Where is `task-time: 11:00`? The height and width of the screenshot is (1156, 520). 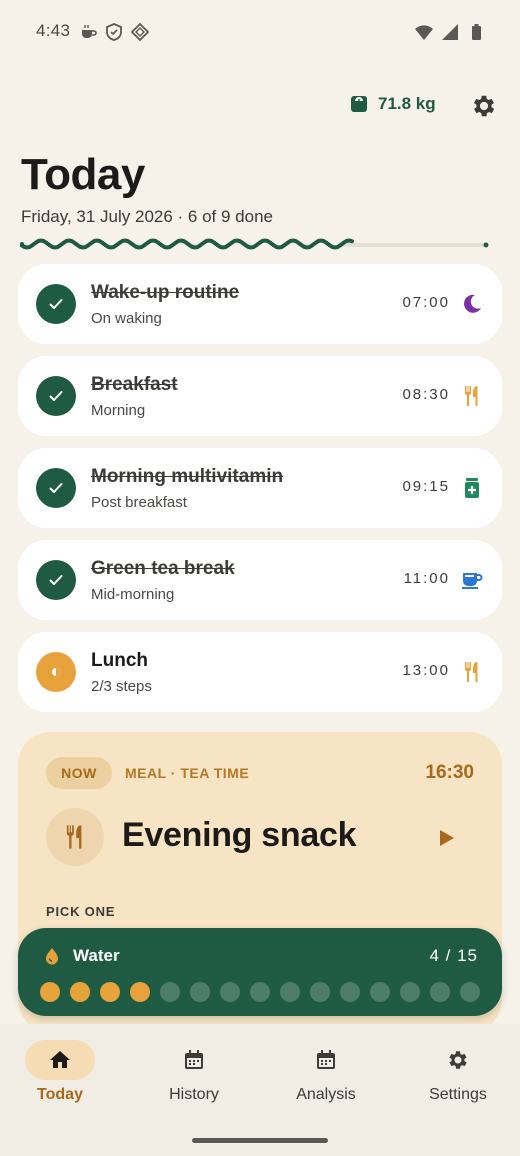
task-time: 11:00 is located at coordinates (426, 578).